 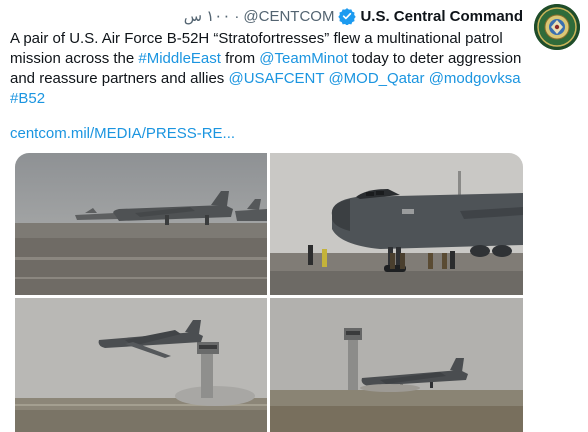 I want to click on mention-link: @USAFCENT, so click(x=276, y=78).